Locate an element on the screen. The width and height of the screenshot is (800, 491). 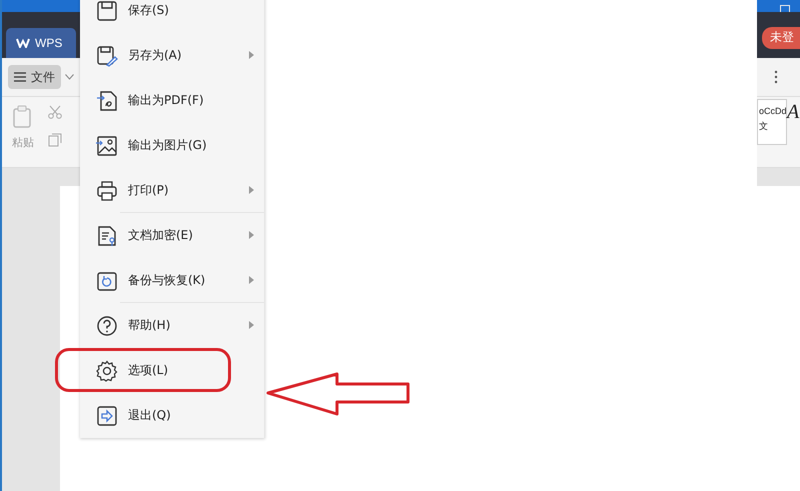
wps-tab: WPS is located at coordinates (41, 43).